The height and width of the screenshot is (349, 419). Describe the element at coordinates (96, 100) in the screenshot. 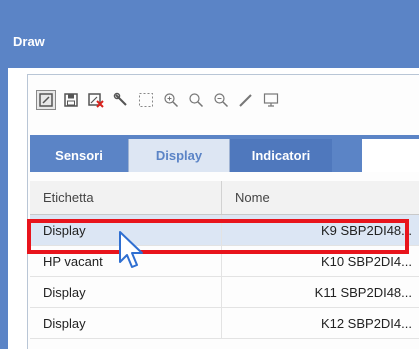

I see `delete-icon` at that location.